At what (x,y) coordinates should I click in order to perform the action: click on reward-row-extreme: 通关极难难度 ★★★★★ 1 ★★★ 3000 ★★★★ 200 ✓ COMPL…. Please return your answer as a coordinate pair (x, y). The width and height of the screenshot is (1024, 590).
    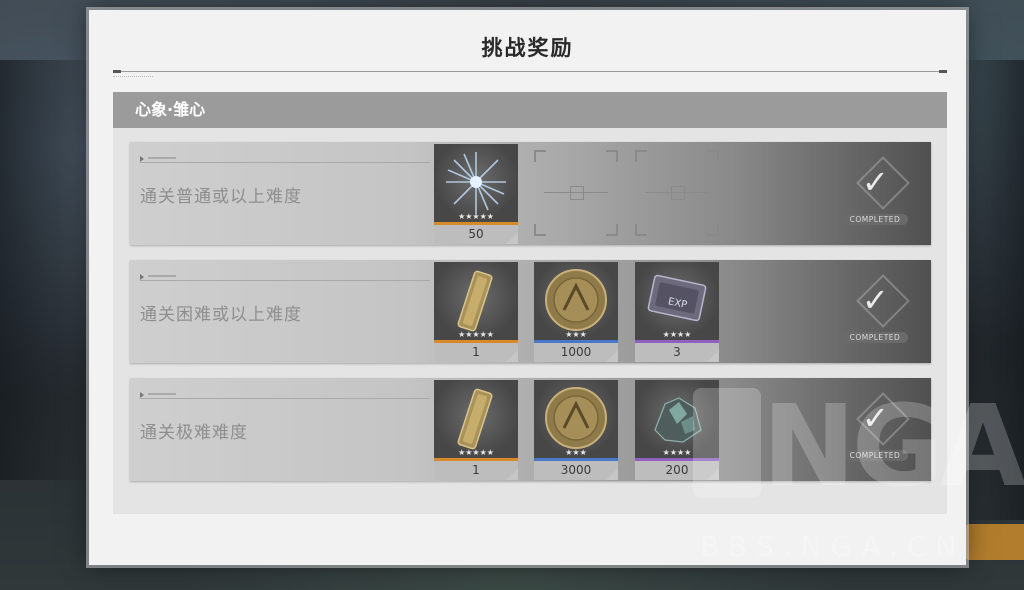
    Looking at the image, I should click on (530, 429).